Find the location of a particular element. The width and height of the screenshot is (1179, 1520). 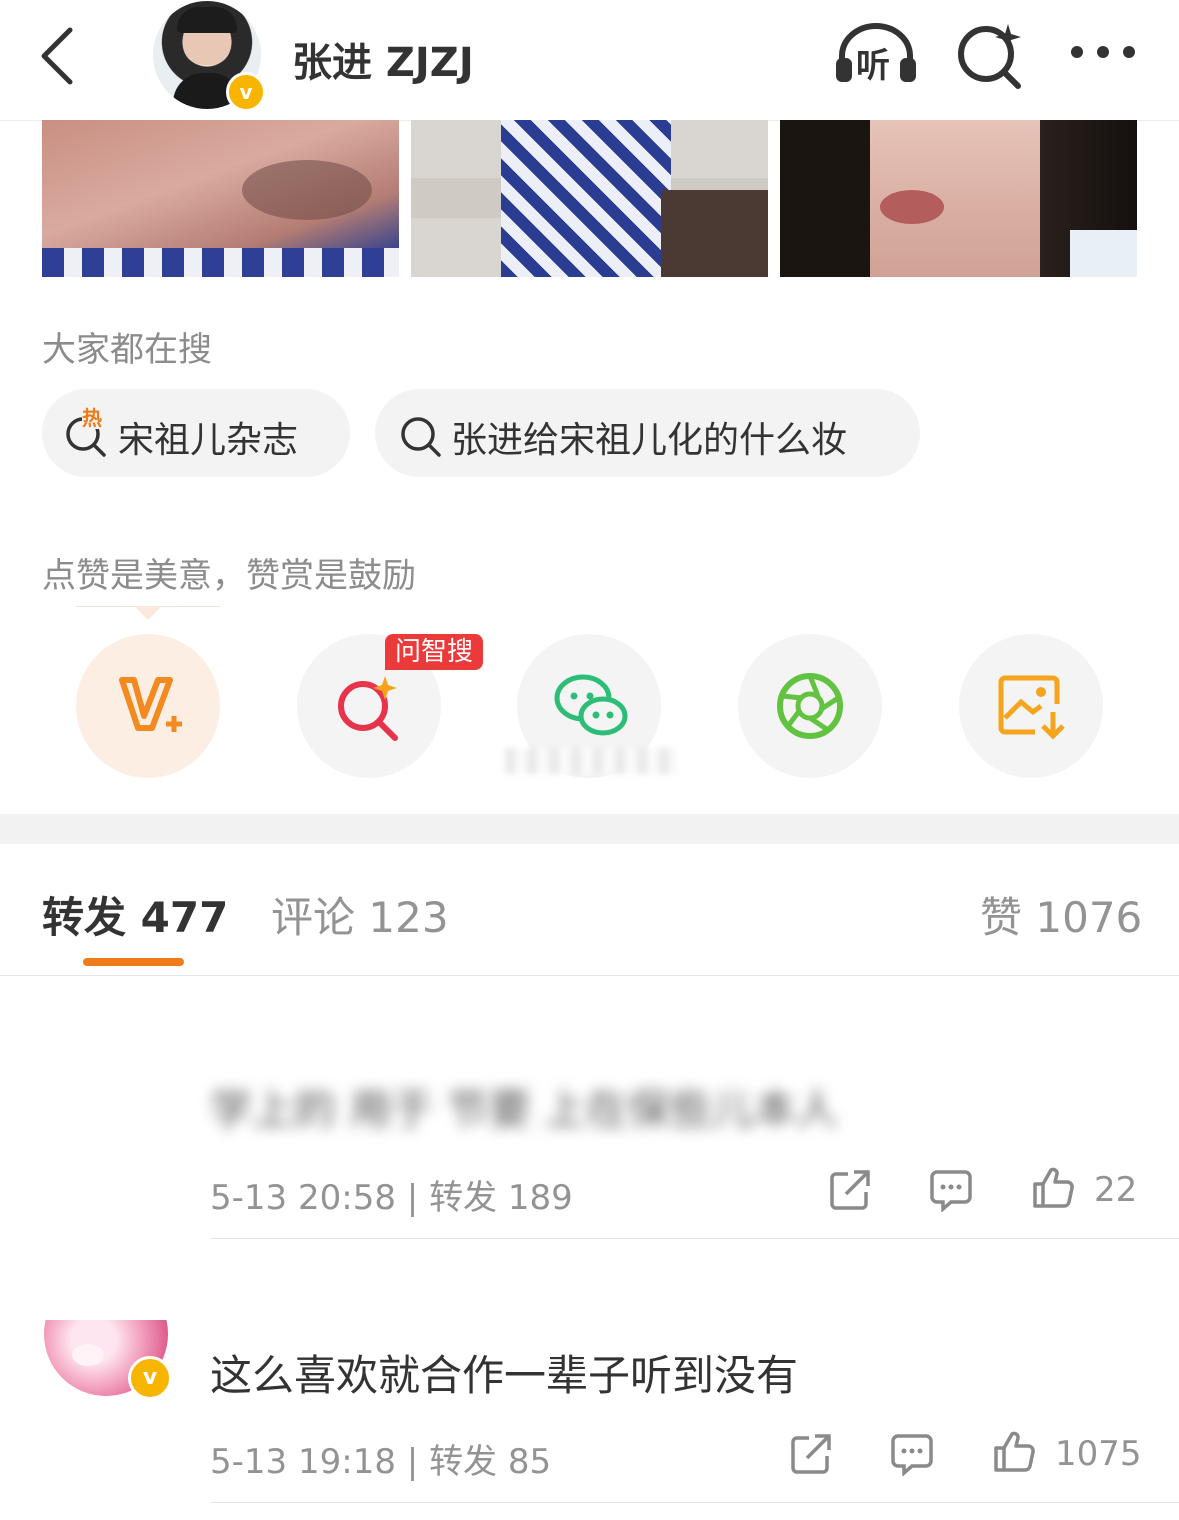

listen-label: 听 is located at coordinates (873, 66).